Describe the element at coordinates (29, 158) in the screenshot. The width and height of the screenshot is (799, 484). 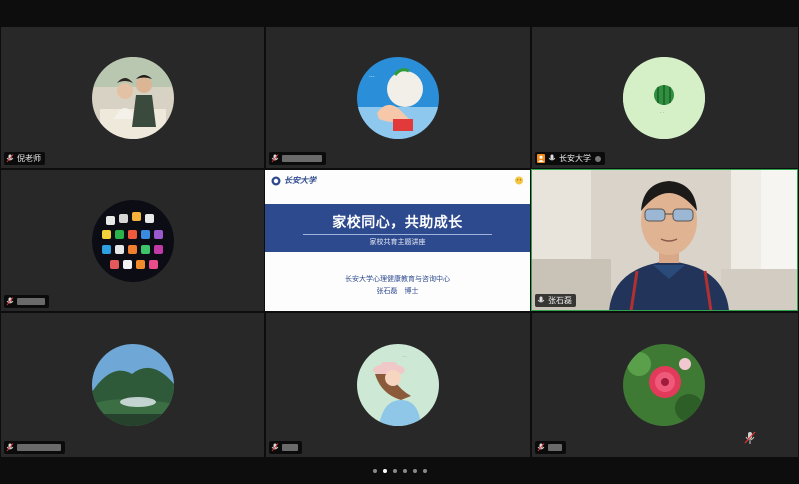
I see `participant-name: 倪老师` at that location.